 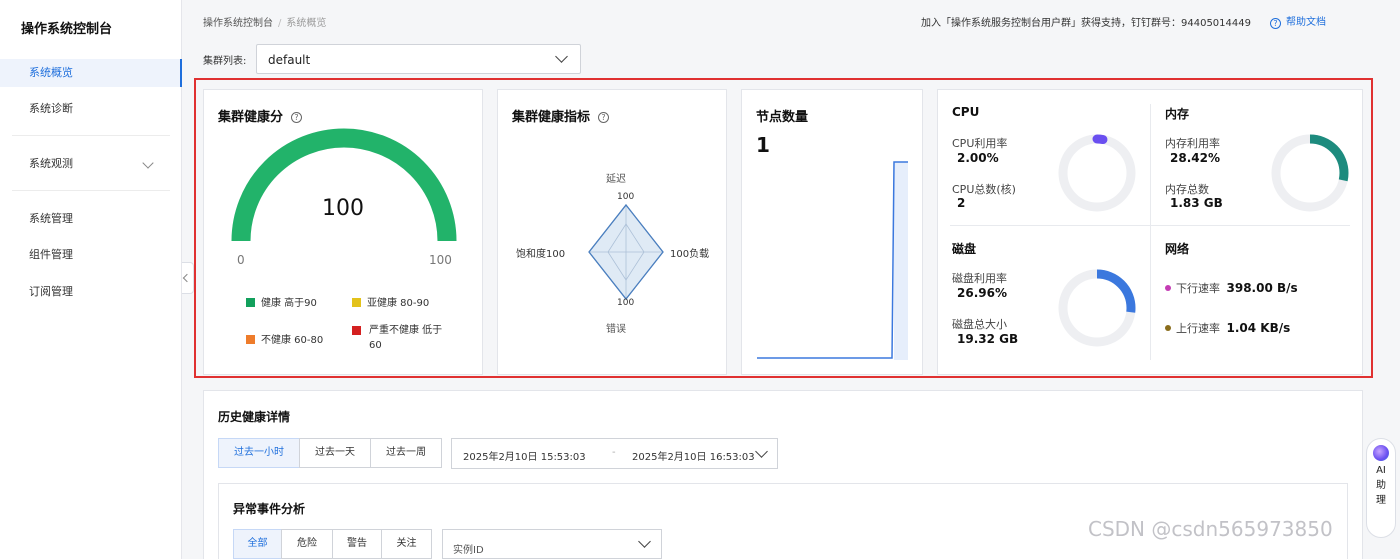 I want to click on range-last-hour: 过去一小时, so click(x=259, y=453).